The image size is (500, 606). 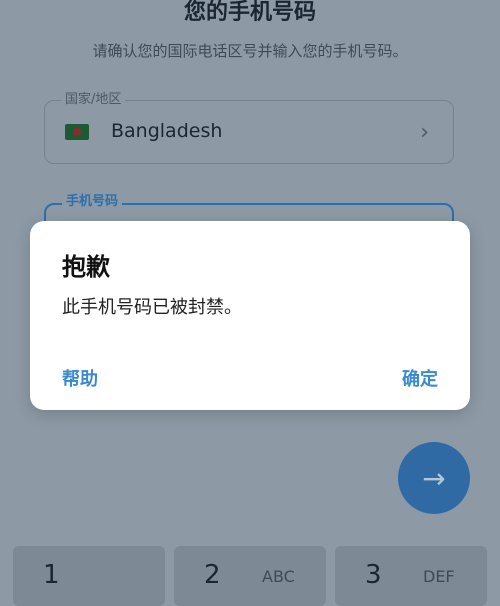 What do you see at coordinates (212, 575) in the screenshot?
I see `key-digit: 2` at bounding box center [212, 575].